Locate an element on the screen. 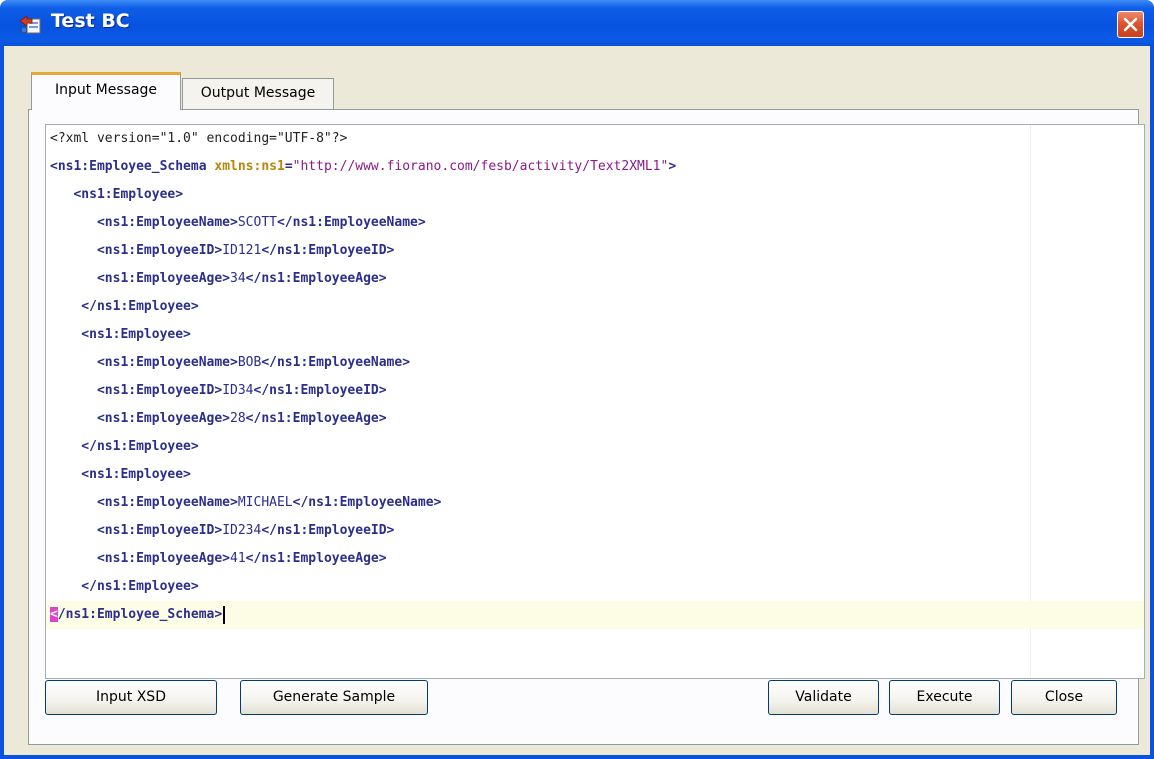 This screenshot has width=1154, height=759. code-token: ID121 is located at coordinates (242, 250).